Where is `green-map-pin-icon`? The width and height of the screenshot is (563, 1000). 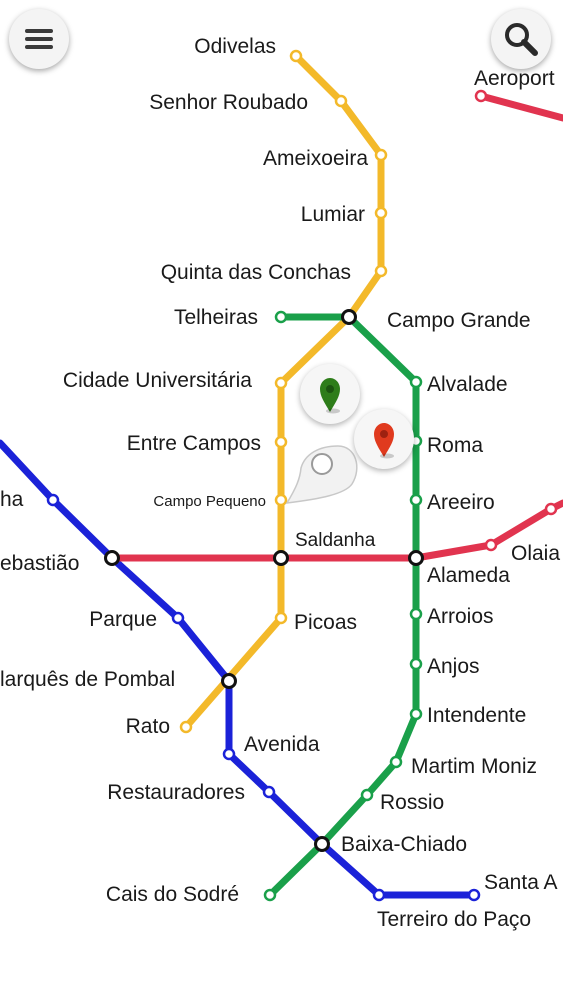 green-map-pin-icon is located at coordinates (330, 396).